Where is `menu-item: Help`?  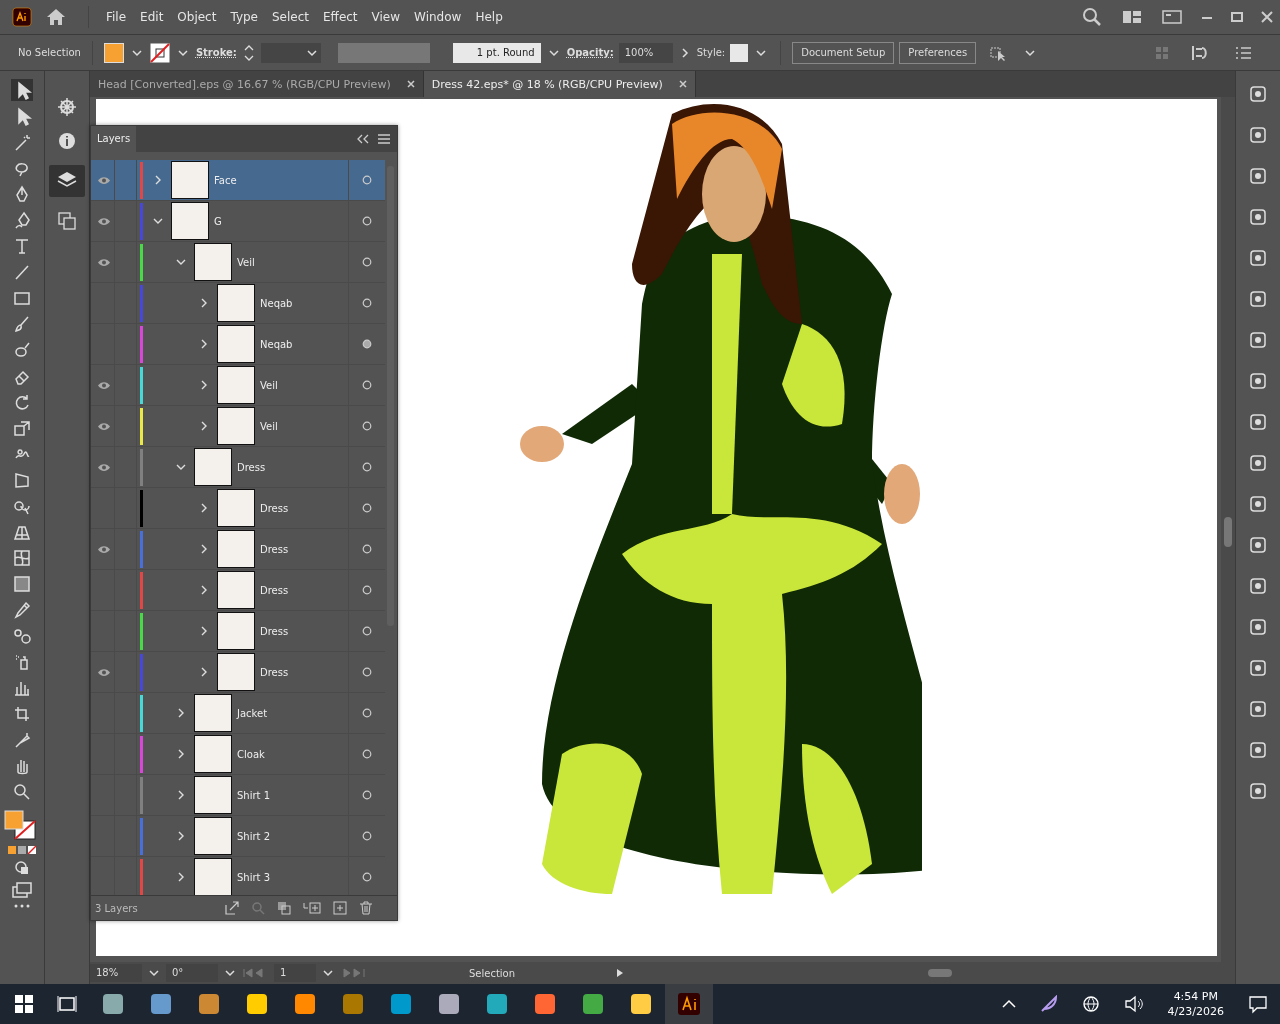
menu-item: Help is located at coordinates (489, 17).